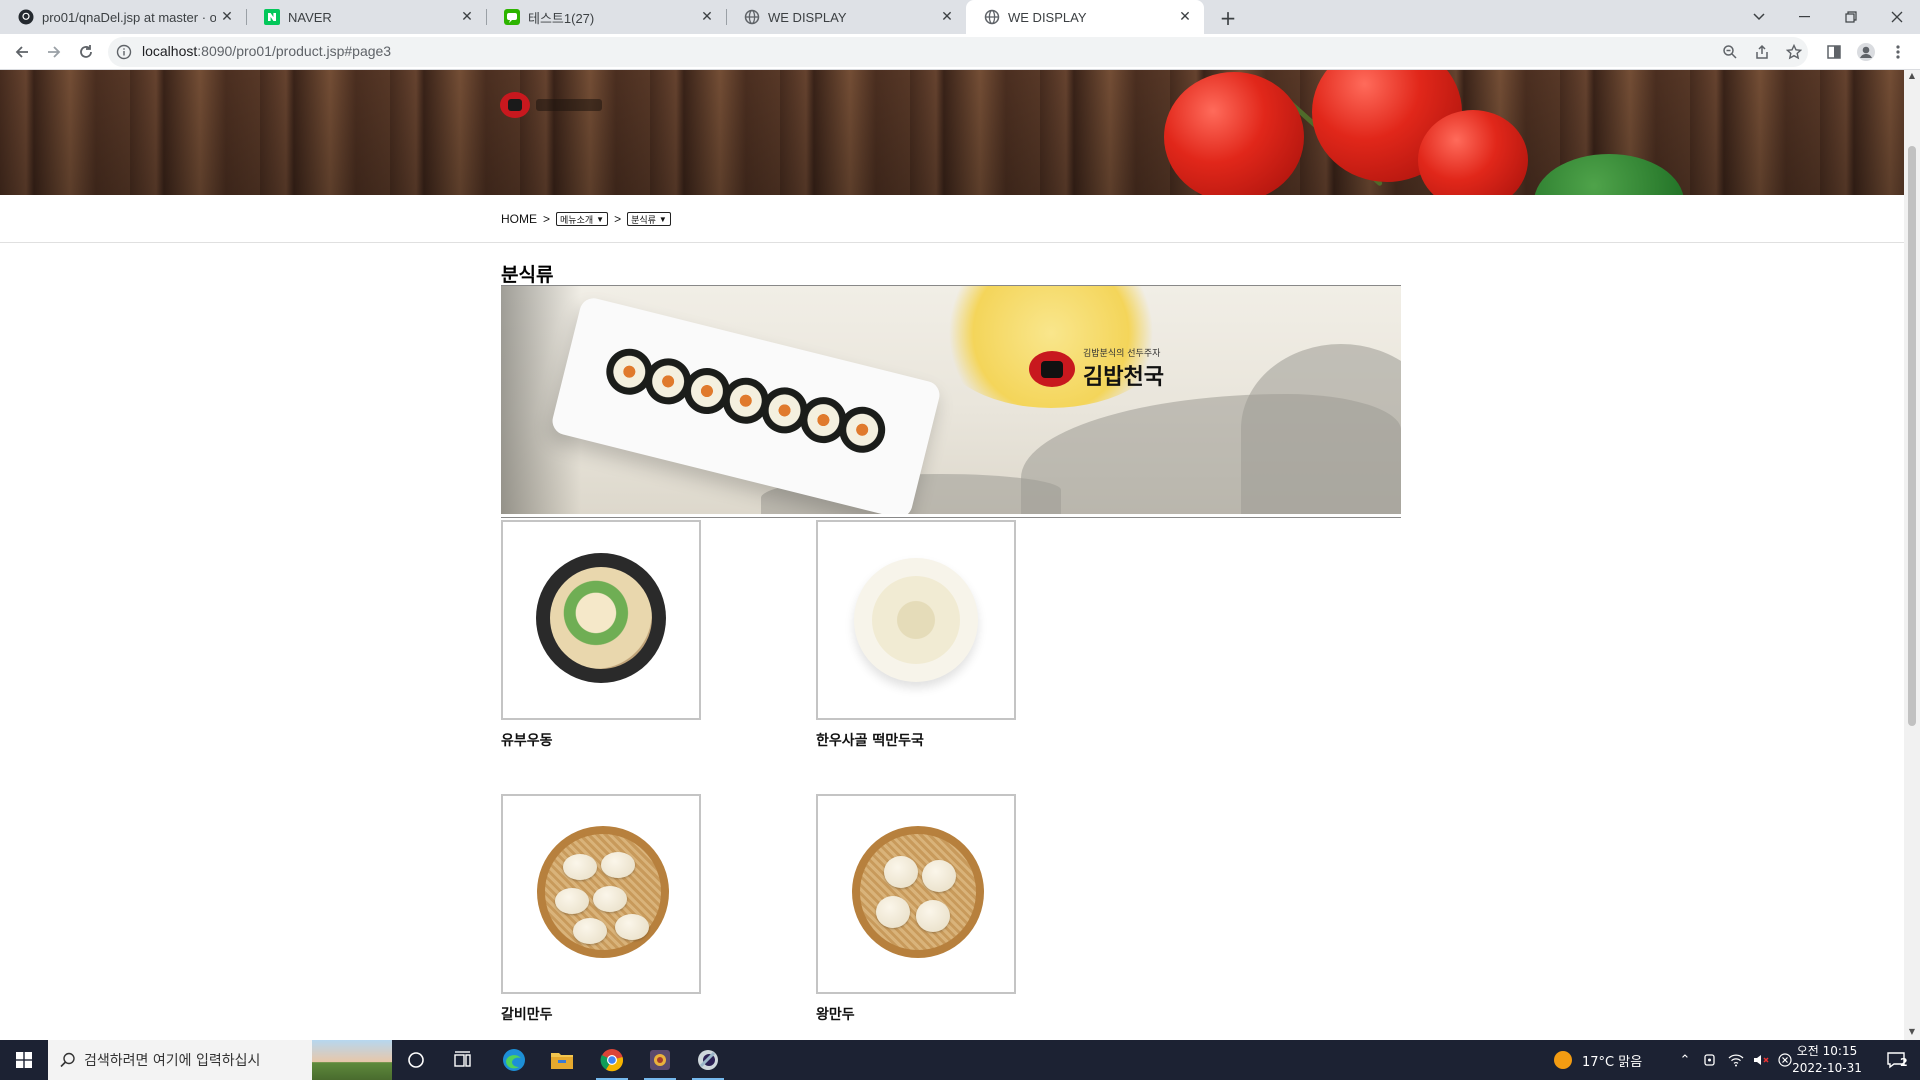 The image size is (1920, 1080). Describe the element at coordinates (1896, 1060) in the screenshot. I see `notification-center-button: 2` at that location.